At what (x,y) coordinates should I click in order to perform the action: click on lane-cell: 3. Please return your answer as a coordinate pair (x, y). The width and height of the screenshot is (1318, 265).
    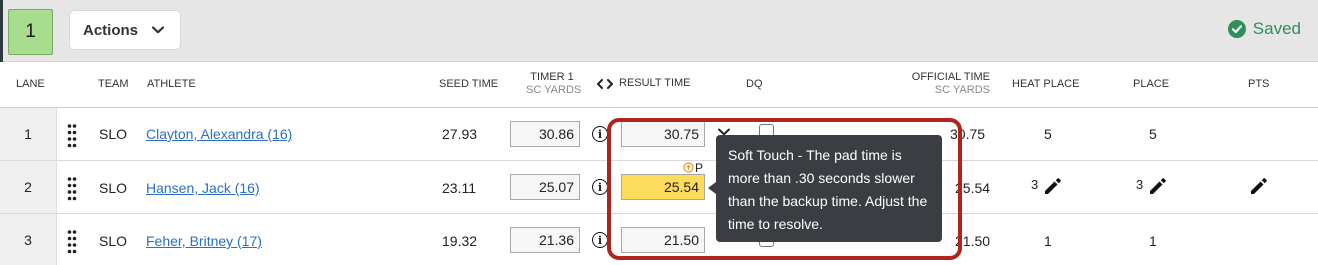
    Looking at the image, I should click on (28, 239).